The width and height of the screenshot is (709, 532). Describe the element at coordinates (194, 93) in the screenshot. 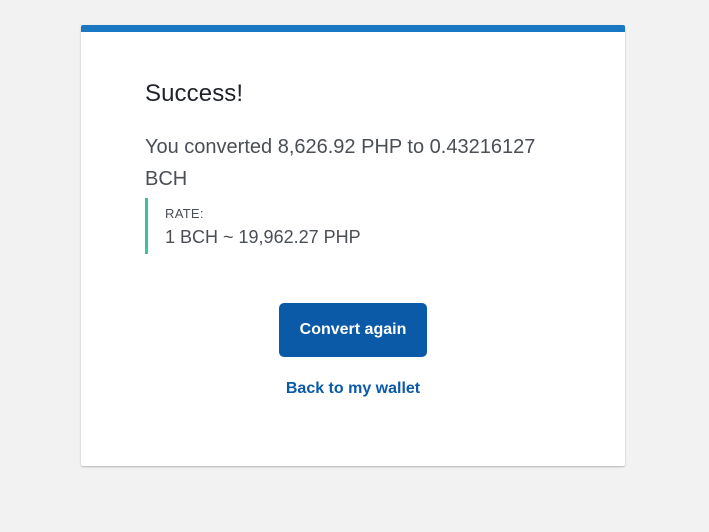

I see `success-title: Success!` at that location.